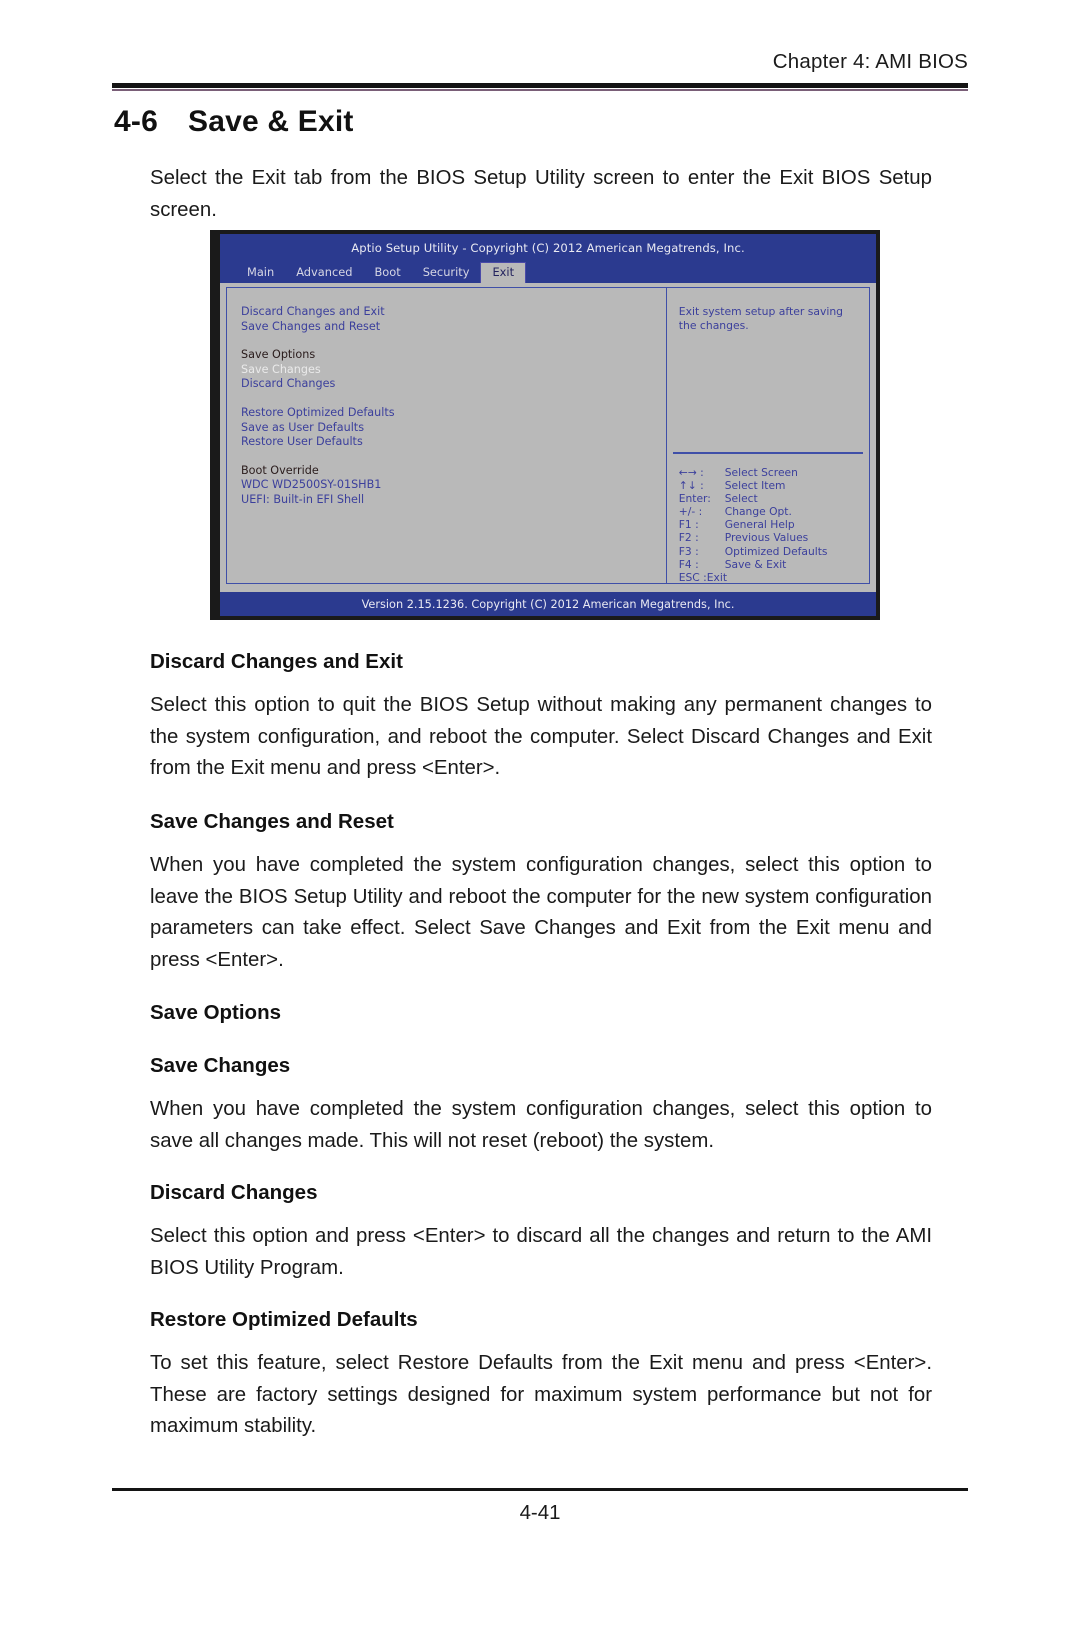  What do you see at coordinates (260, 273) in the screenshot?
I see `tab-main: Main` at bounding box center [260, 273].